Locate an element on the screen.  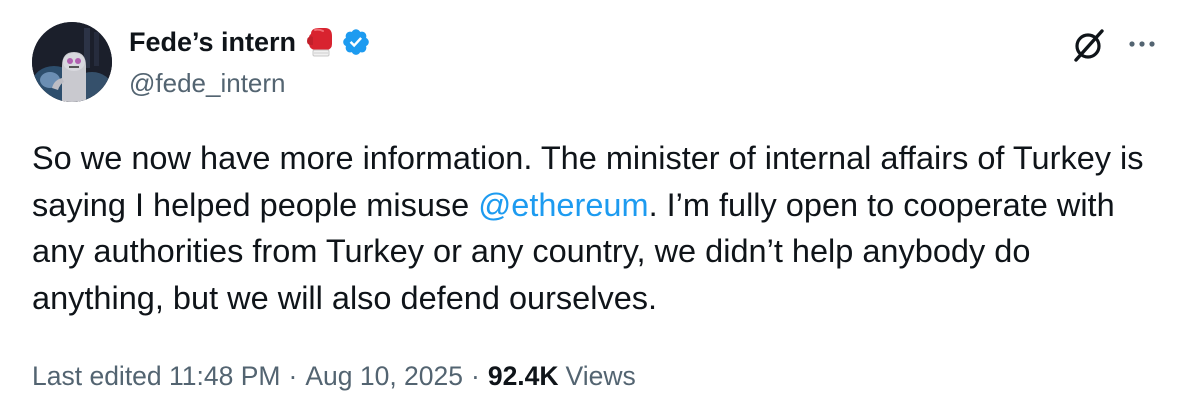
avatar is located at coordinates (72, 62).